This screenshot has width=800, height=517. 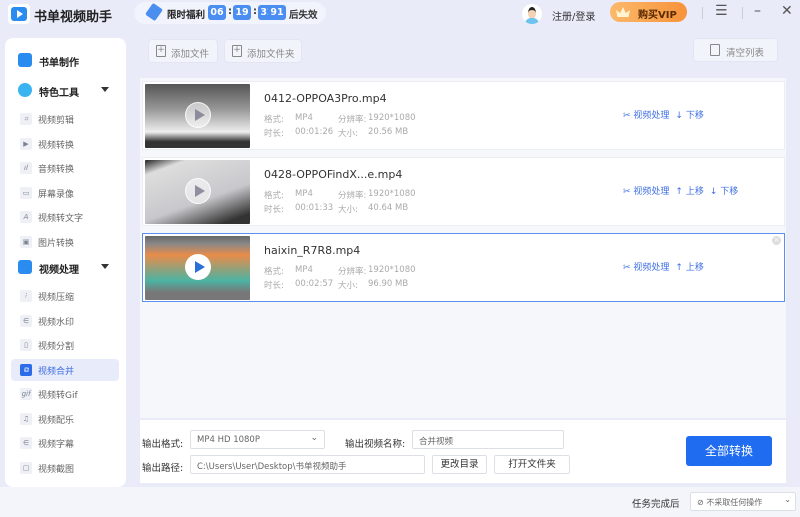 What do you see at coordinates (307, 464) in the screenshot?
I see `output-path-input: C:\Users\User\Desktop\书单视频助手` at bounding box center [307, 464].